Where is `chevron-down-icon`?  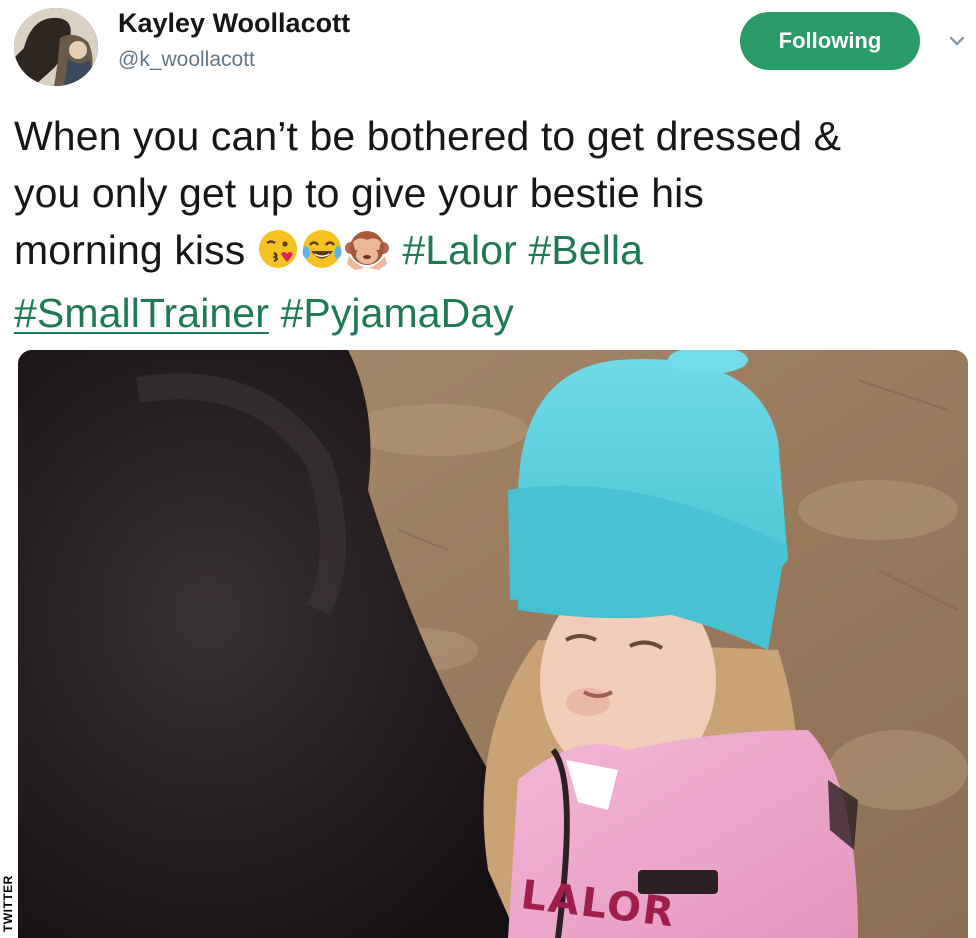
chevron-down-icon is located at coordinates (957, 41).